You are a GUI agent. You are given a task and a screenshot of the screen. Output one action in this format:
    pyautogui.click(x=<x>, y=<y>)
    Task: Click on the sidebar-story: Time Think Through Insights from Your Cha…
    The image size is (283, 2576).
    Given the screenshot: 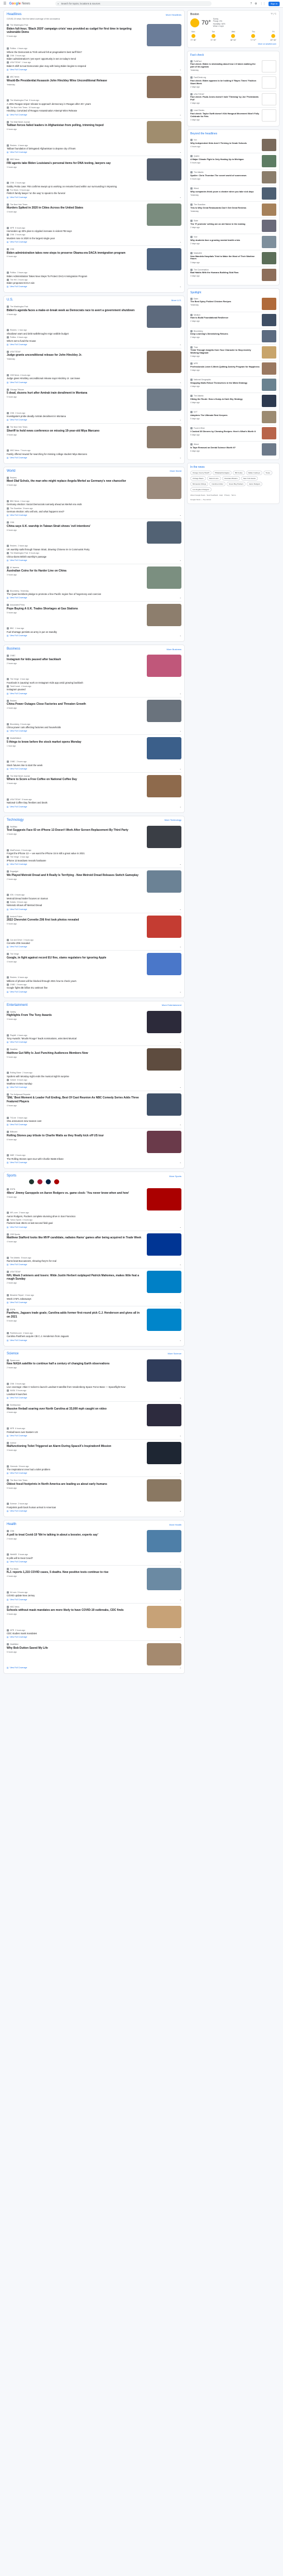 What is the action you would take?
    pyautogui.click(x=233, y=353)
    